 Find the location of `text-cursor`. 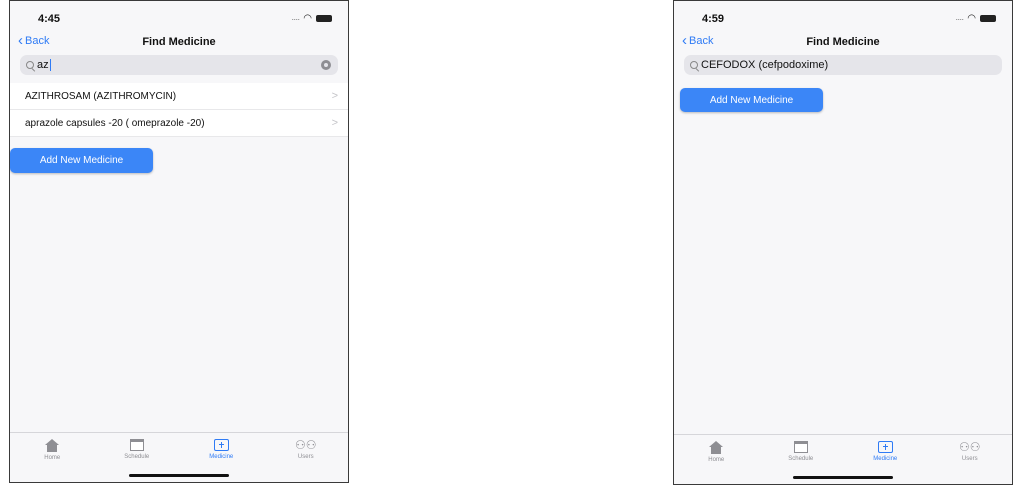

text-cursor is located at coordinates (50, 65).